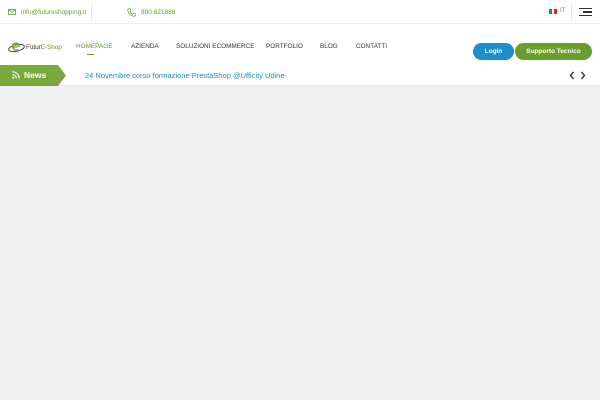 Image resolution: width=600 pixels, height=400 pixels. What do you see at coordinates (54, 12) in the screenshot?
I see `email-text: info@futureshopping.it` at bounding box center [54, 12].